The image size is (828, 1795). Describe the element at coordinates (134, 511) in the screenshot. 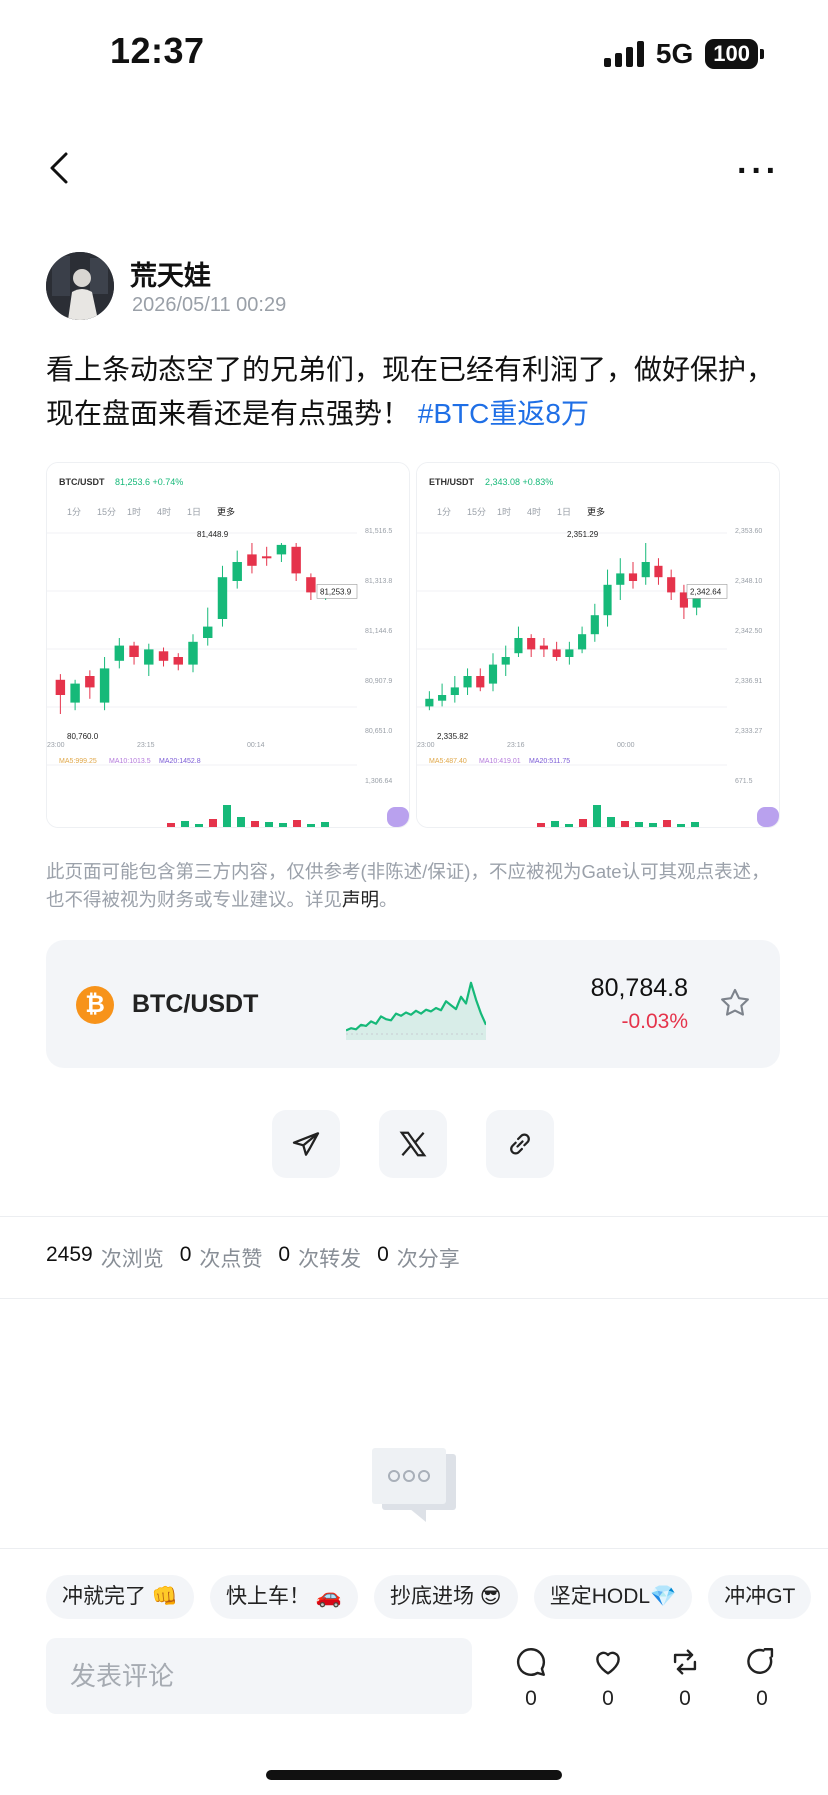

I see `chart-interval-tab: 1时` at that location.